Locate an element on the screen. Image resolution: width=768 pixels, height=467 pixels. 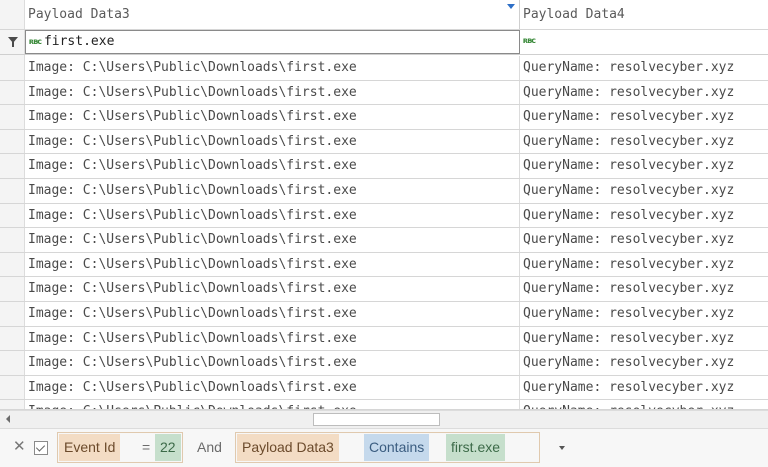
filter-field-token: Event Id is located at coordinates (90, 447).